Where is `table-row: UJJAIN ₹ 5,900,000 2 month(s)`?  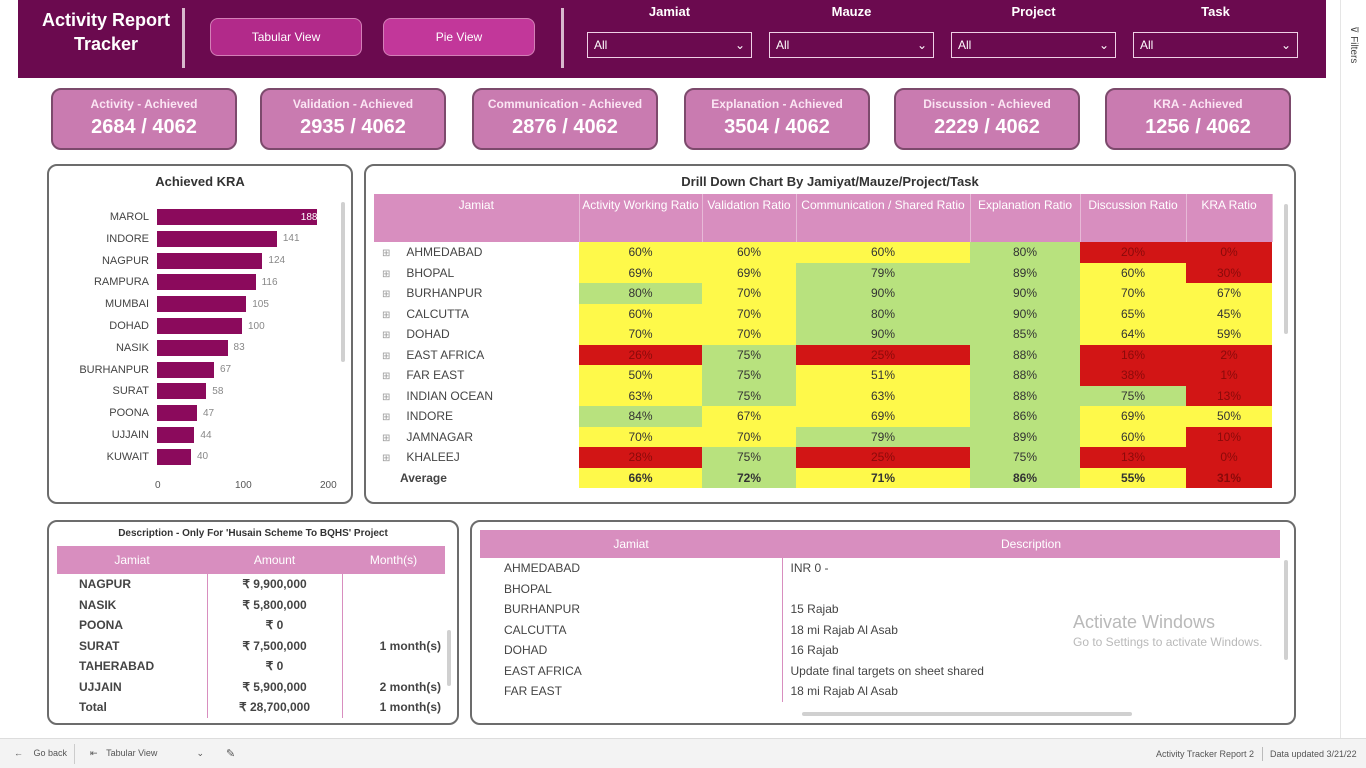
table-row: UJJAIN ₹ 5,900,000 2 month(s) is located at coordinates (251, 686).